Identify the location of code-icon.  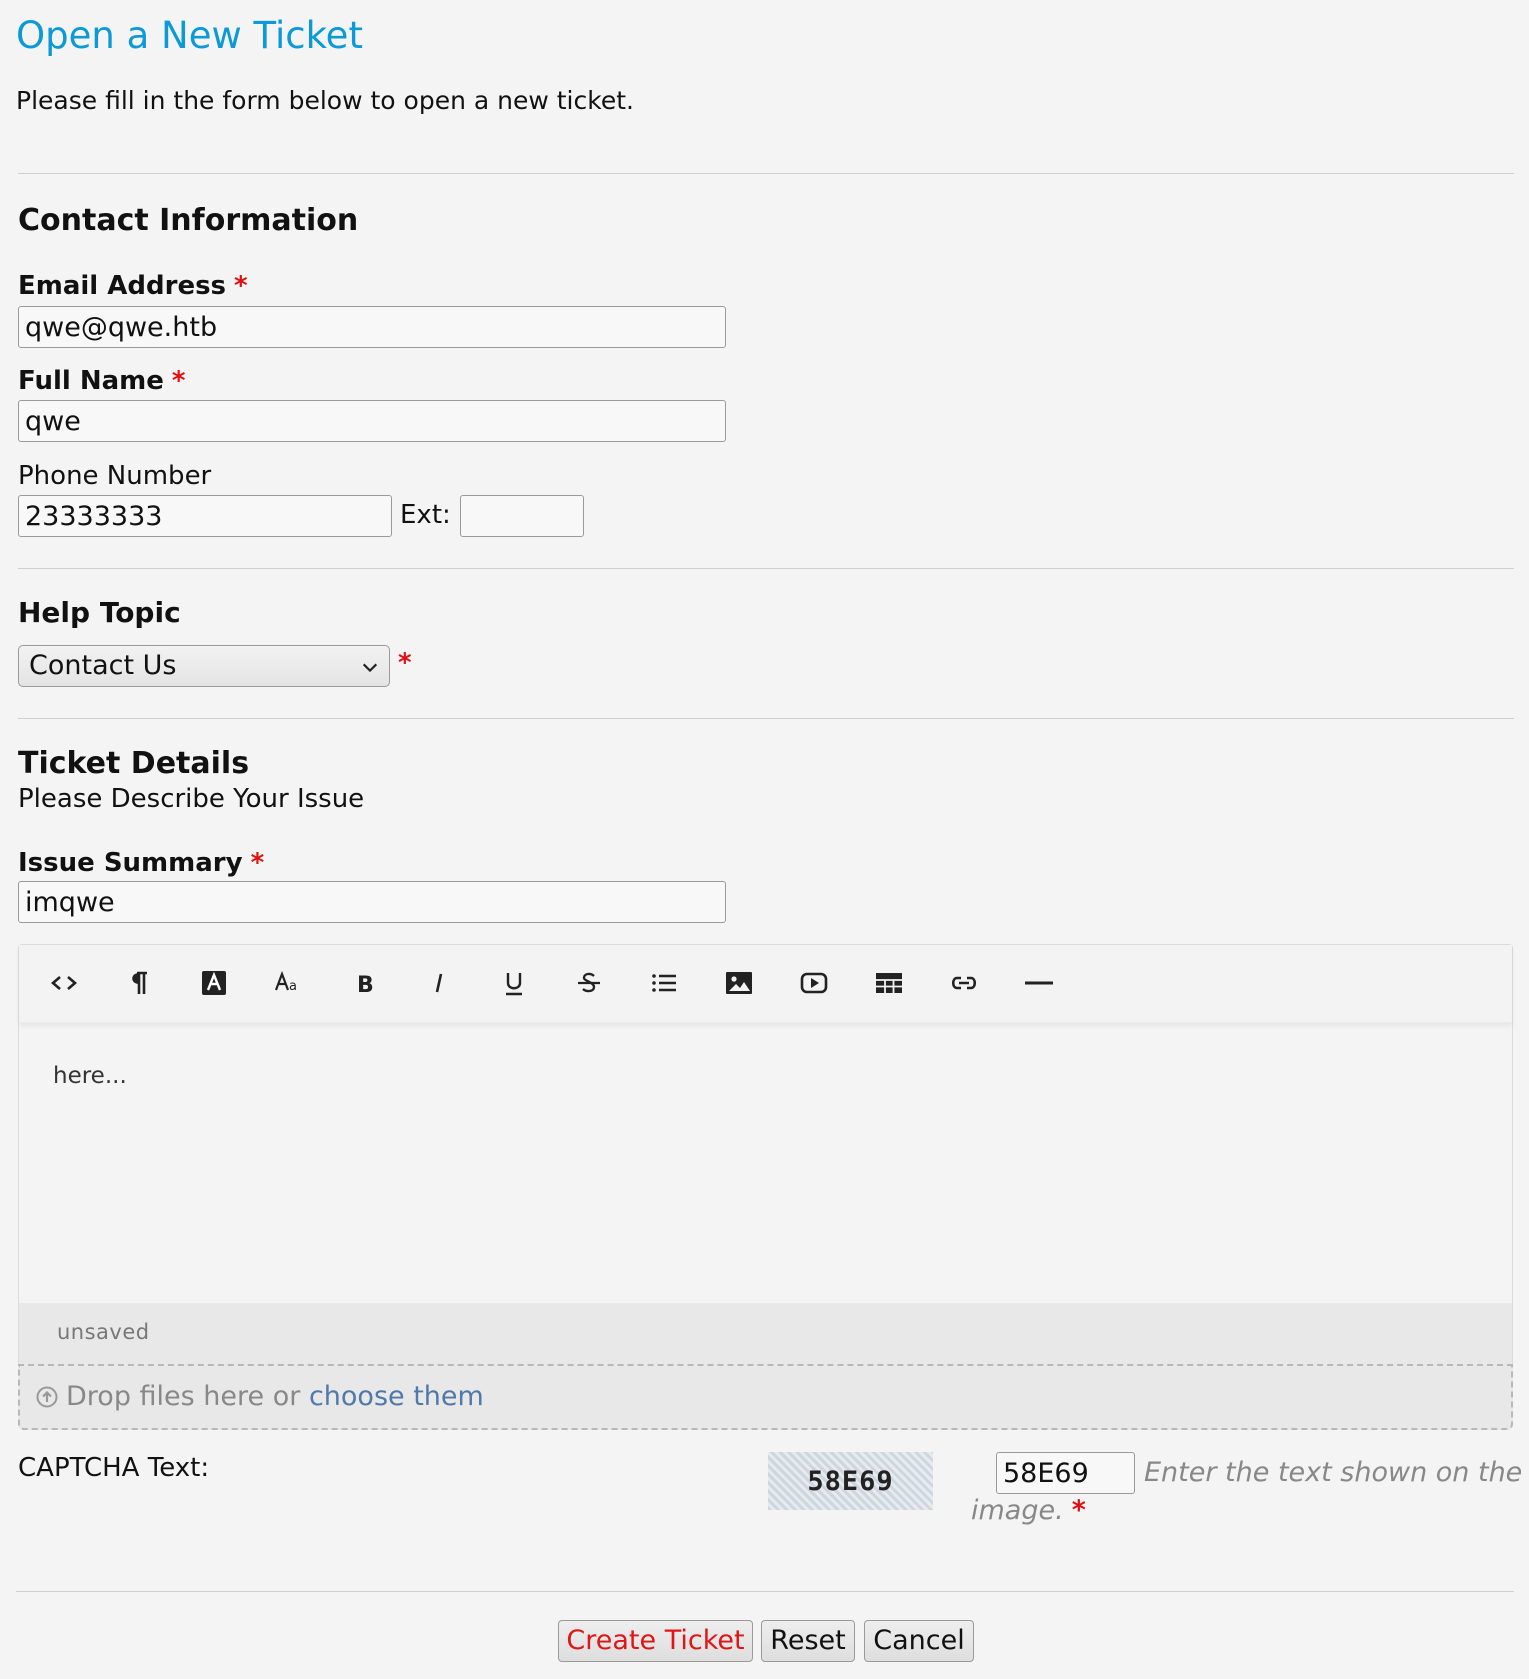
(64, 983).